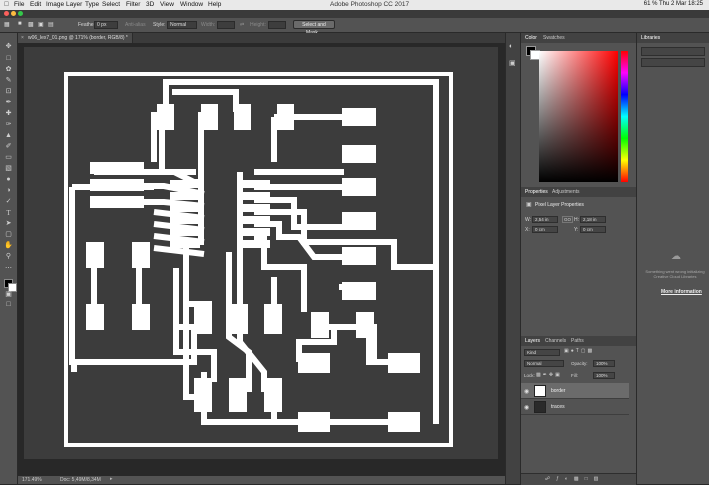 Image resolution: width=709 pixels, height=485 pixels. What do you see at coordinates (536, 192) in the screenshot?
I see `tab-properties: Properties` at bounding box center [536, 192].